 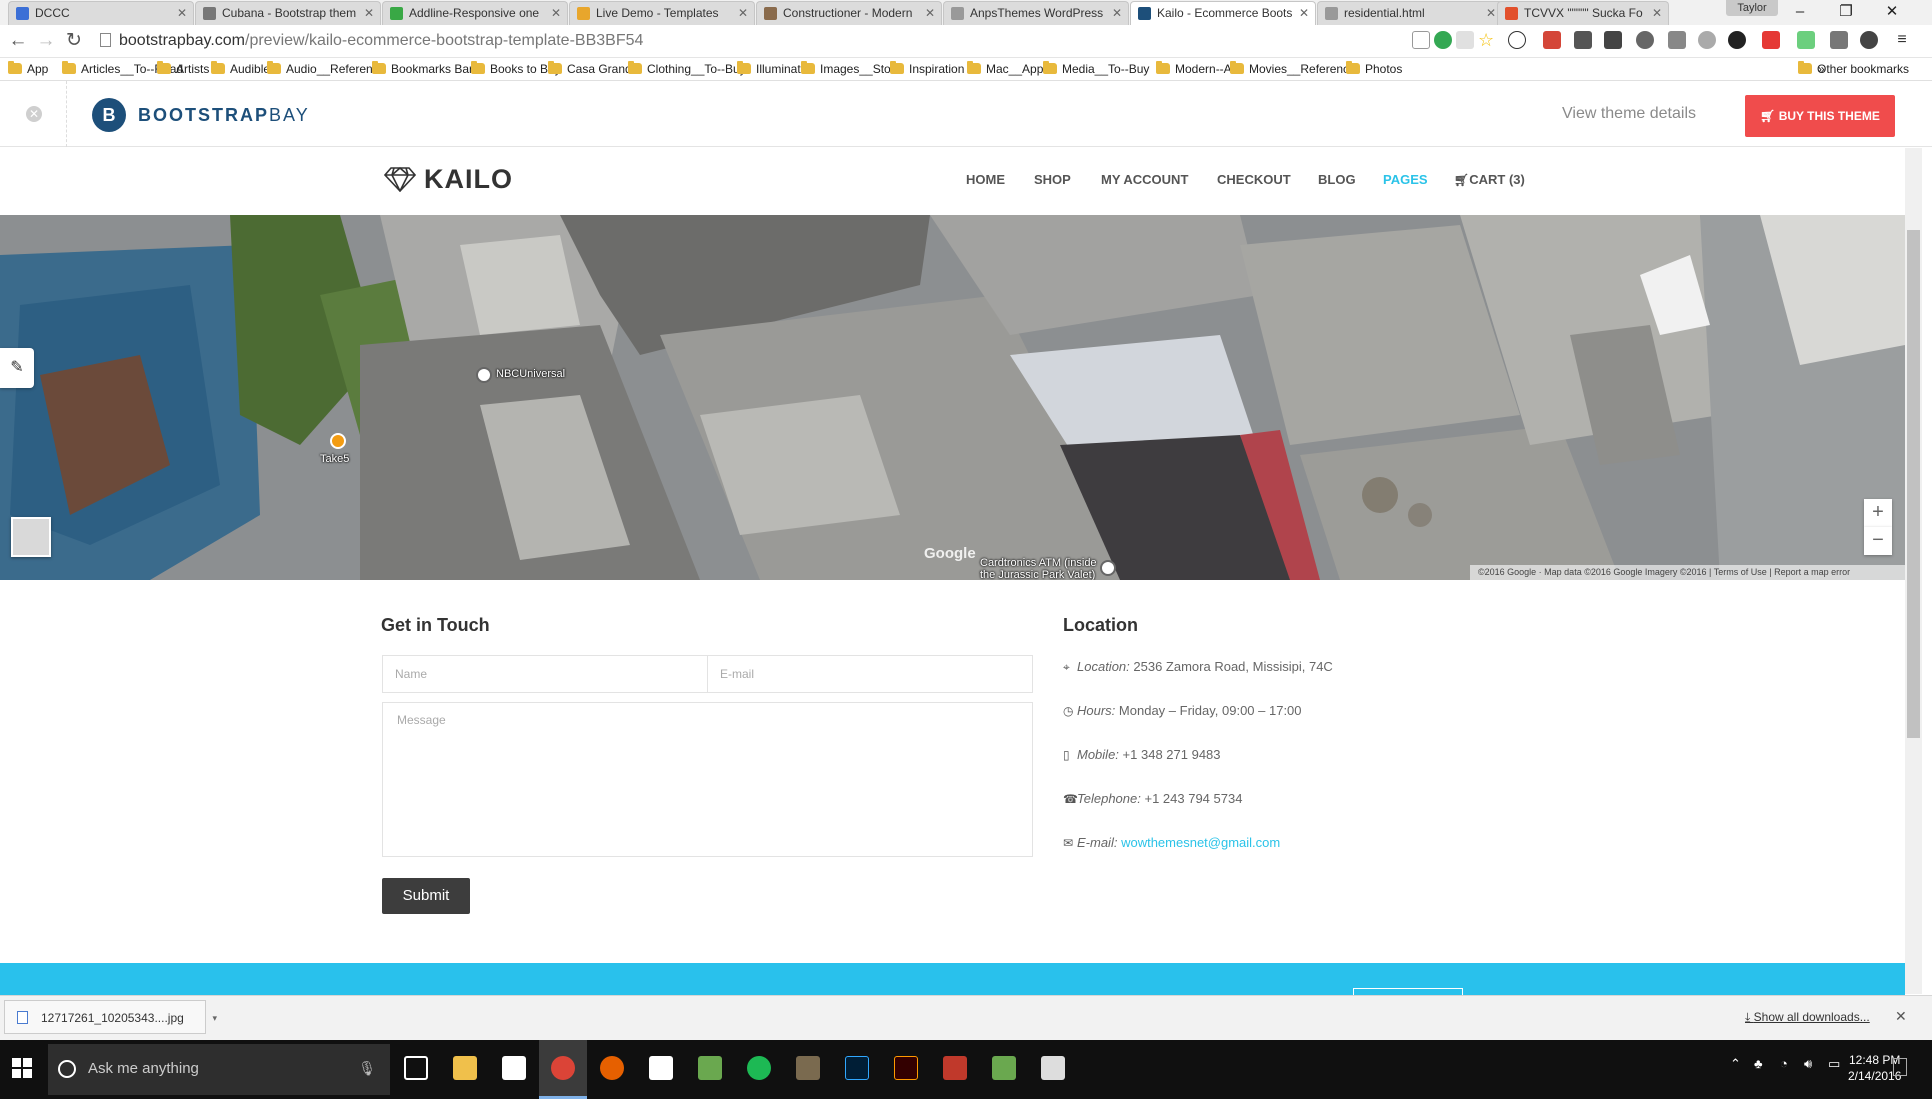 What do you see at coordinates (1735, 1064) in the screenshot?
I see `chevron-up-icon: ⌃` at bounding box center [1735, 1064].